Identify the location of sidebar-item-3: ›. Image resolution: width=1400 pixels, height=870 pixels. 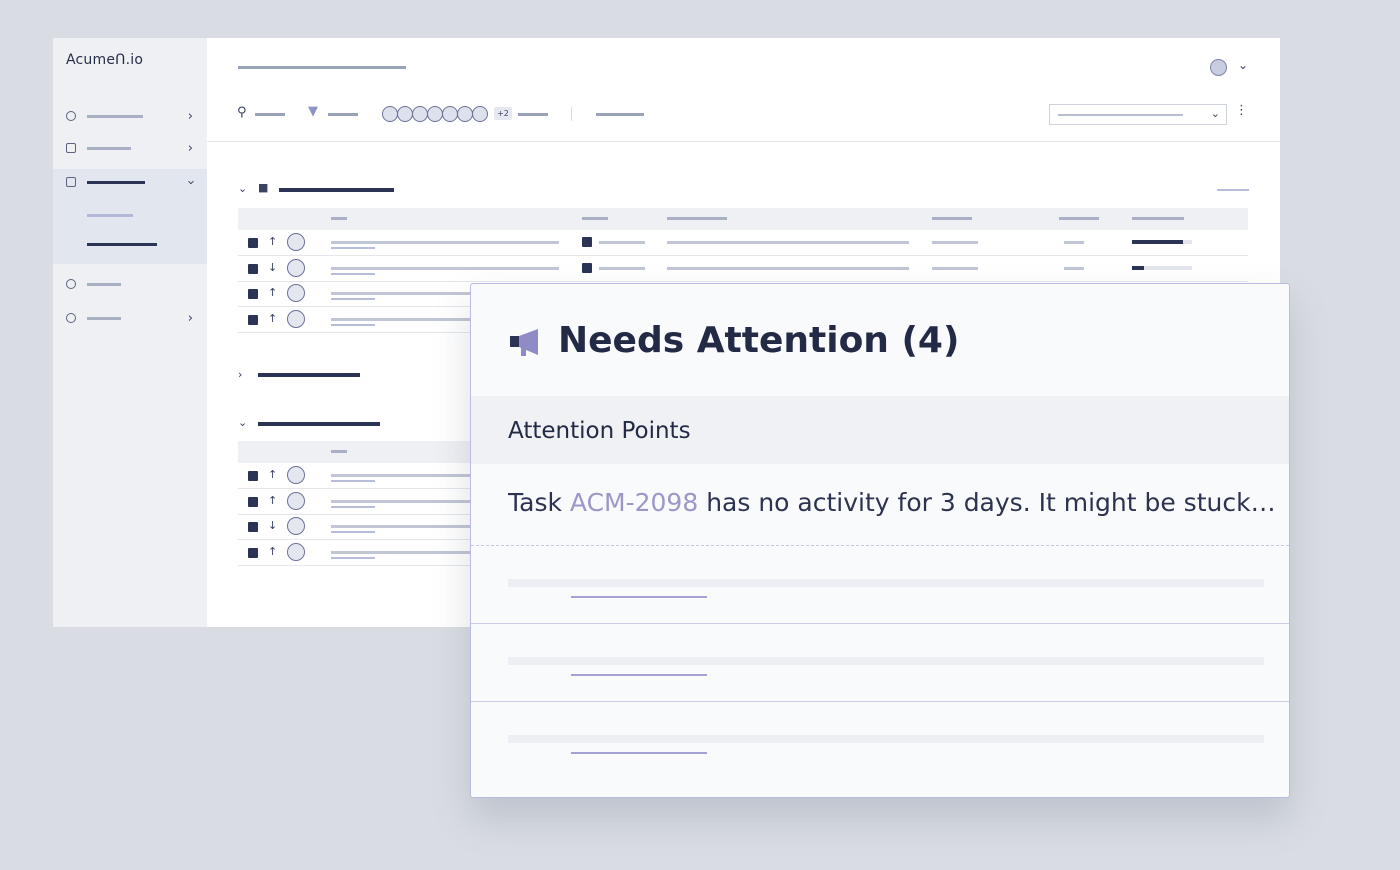
(130, 182).